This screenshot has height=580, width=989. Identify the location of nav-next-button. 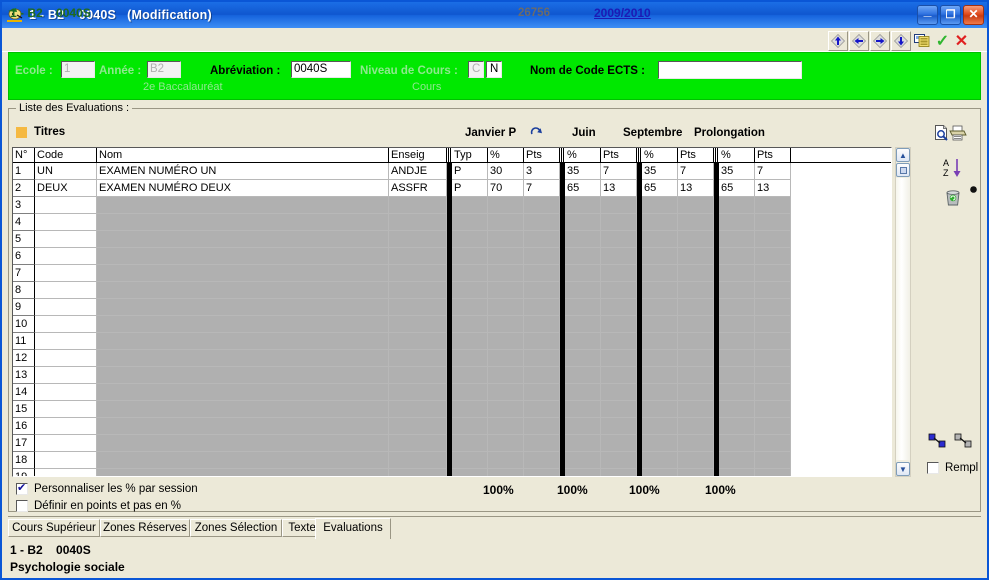
(880, 41).